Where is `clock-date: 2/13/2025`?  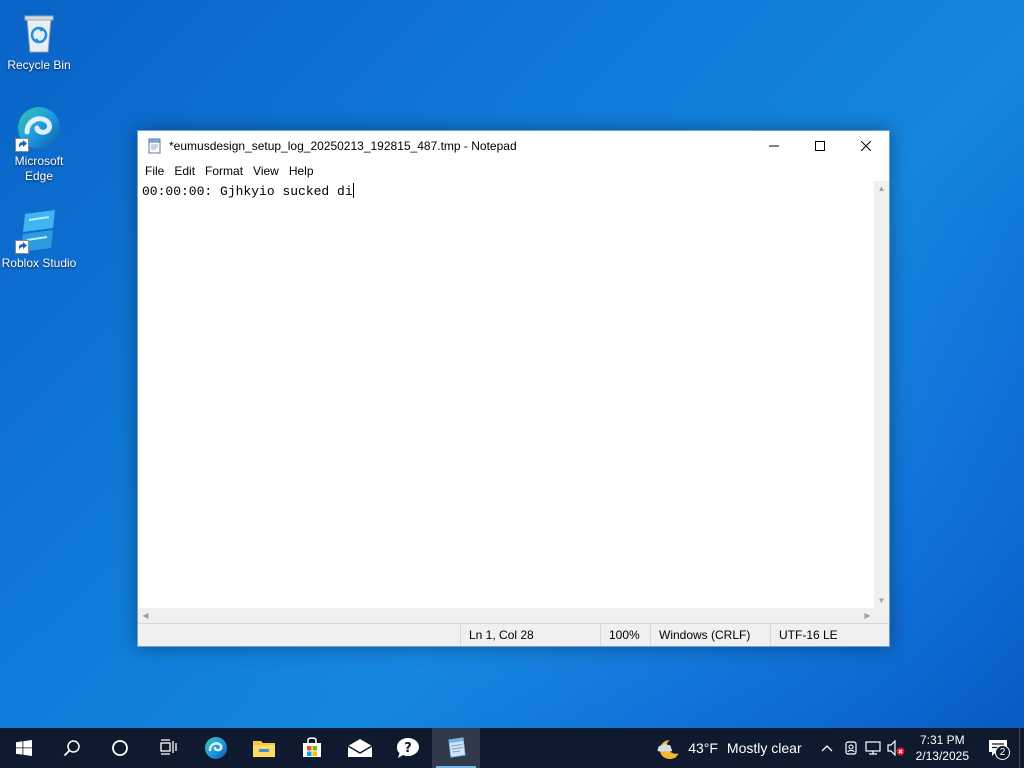
clock-date: 2/13/2025 is located at coordinates (942, 756).